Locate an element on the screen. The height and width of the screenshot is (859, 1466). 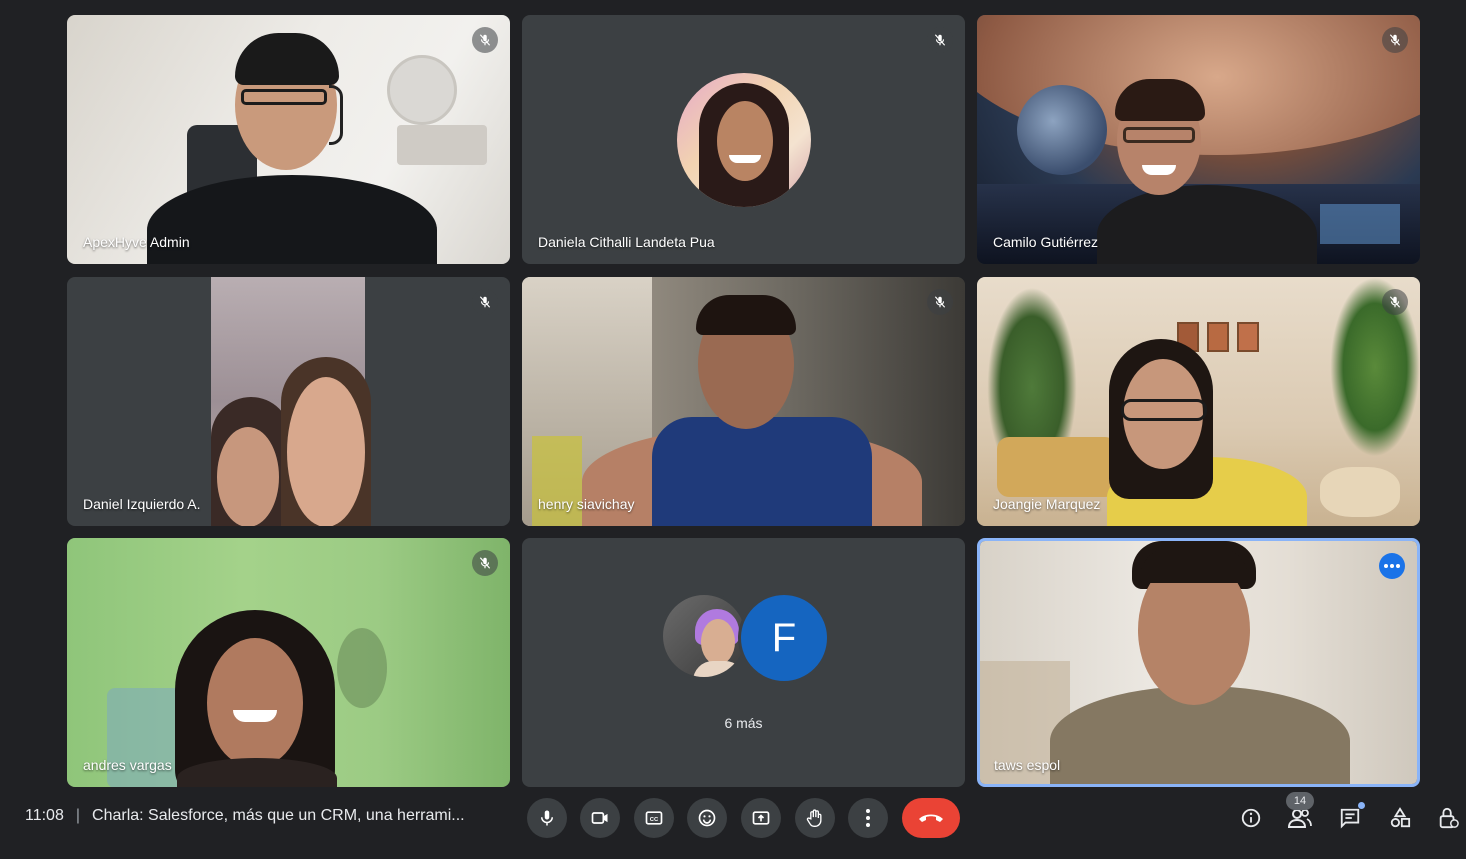
camera-button is located at coordinates (600, 818).